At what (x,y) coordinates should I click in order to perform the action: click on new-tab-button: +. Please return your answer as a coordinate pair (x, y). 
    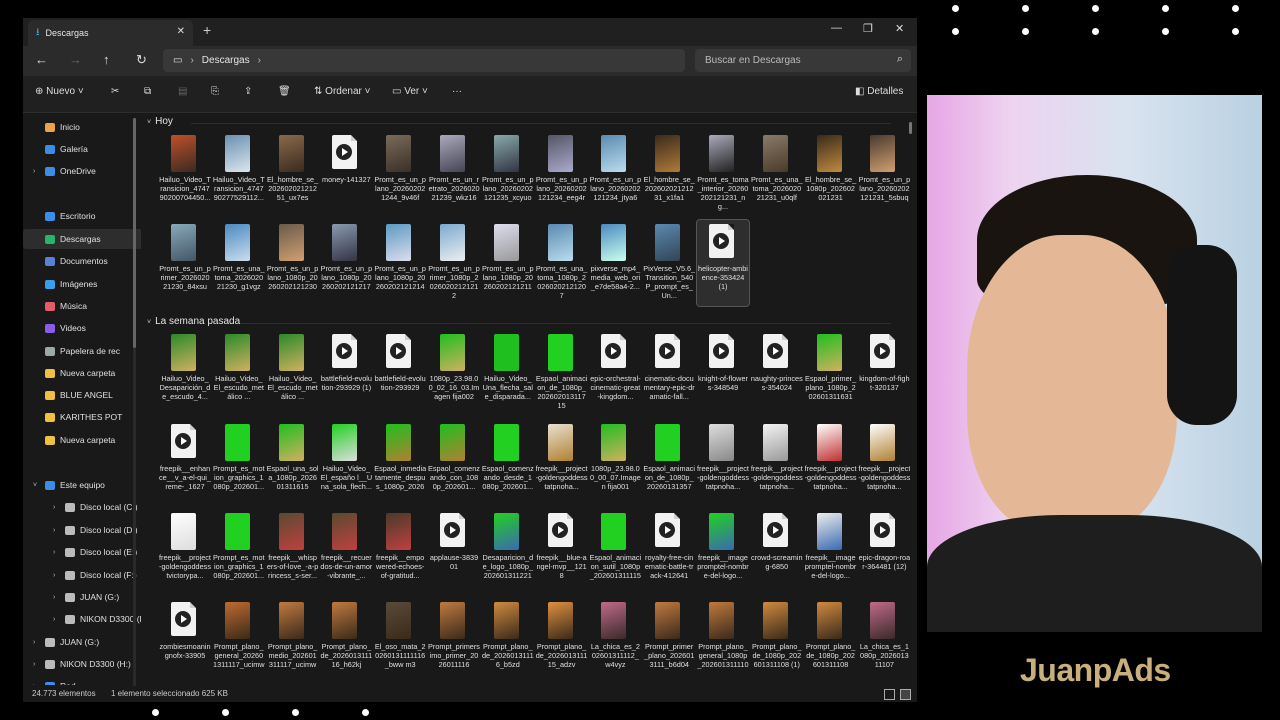
    Looking at the image, I should click on (207, 30).